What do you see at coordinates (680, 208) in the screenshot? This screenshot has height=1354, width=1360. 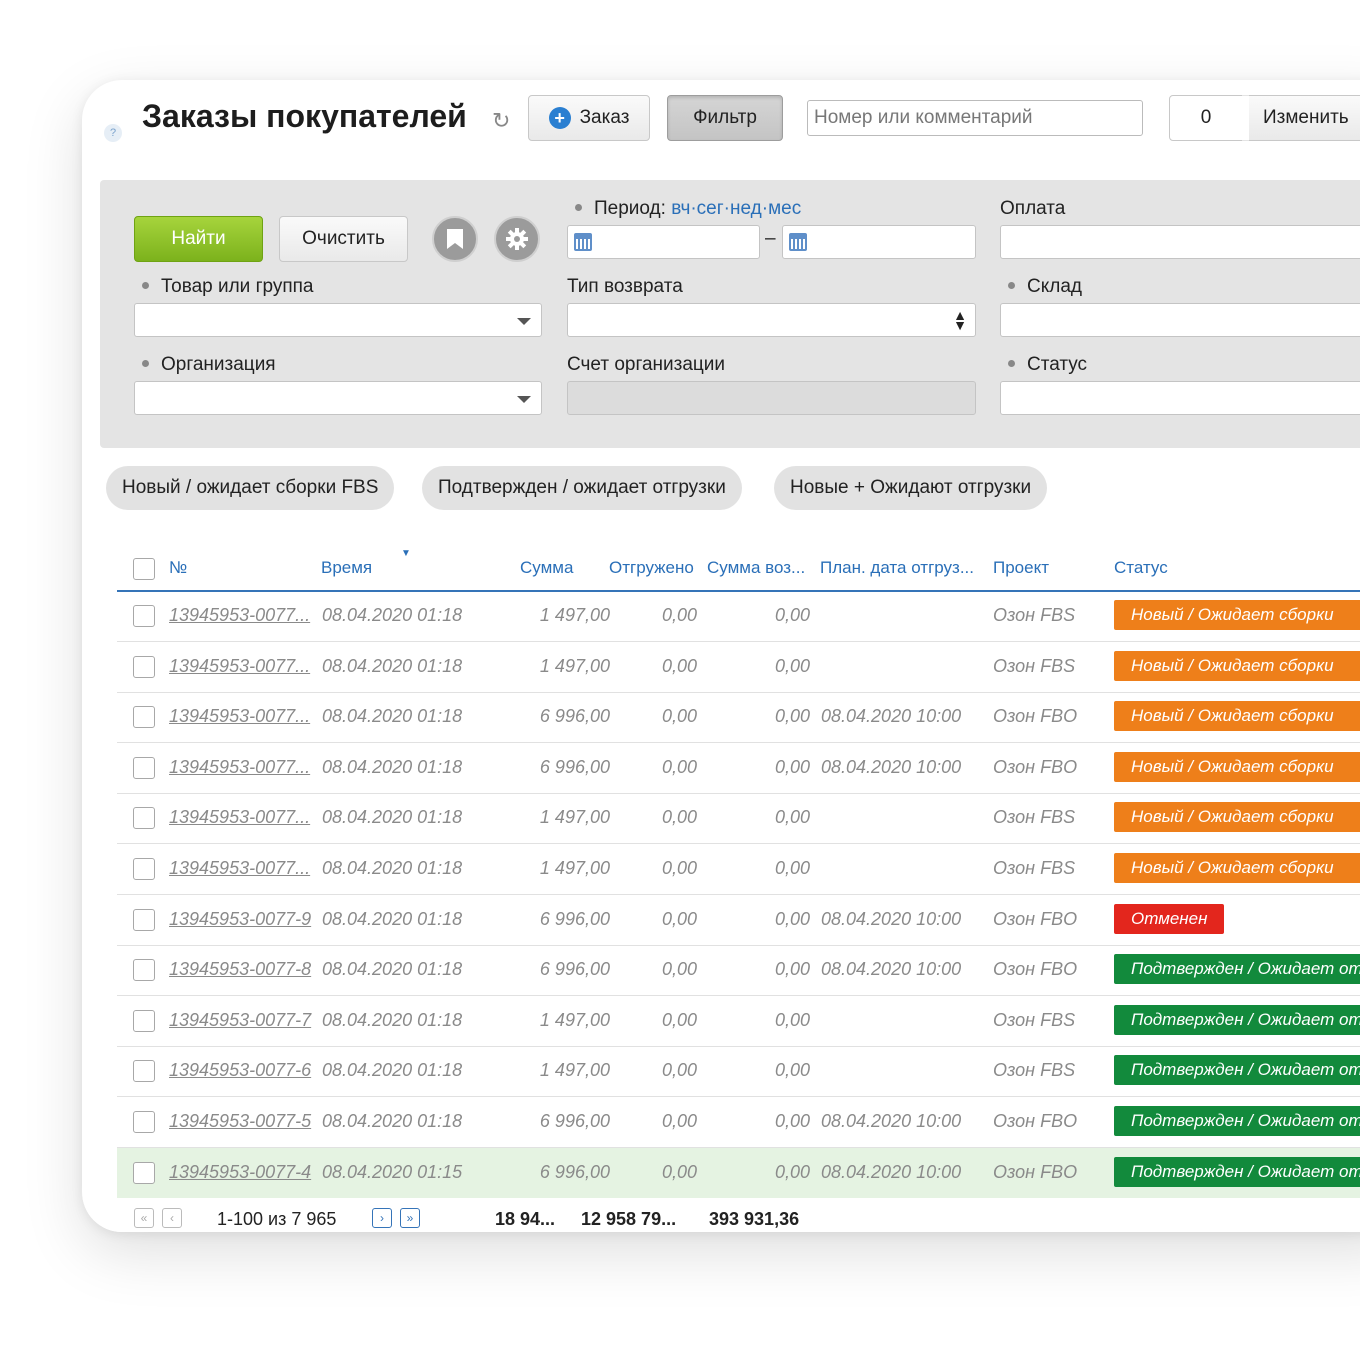 I see `period-link-yesterday: вч` at bounding box center [680, 208].